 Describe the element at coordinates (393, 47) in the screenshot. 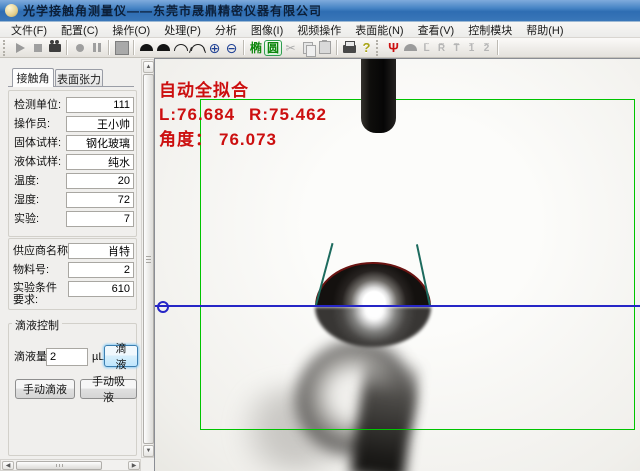

I see `grab-tool-icon: Ψ` at that location.